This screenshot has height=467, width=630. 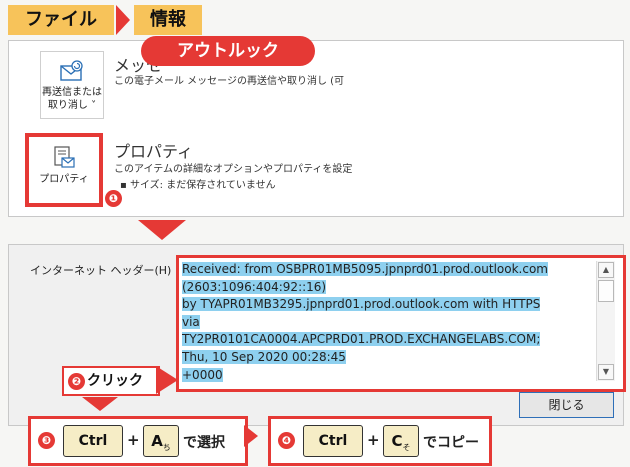 I want to click on breadcrumb-file: ファイル, so click(x=61, y=20).